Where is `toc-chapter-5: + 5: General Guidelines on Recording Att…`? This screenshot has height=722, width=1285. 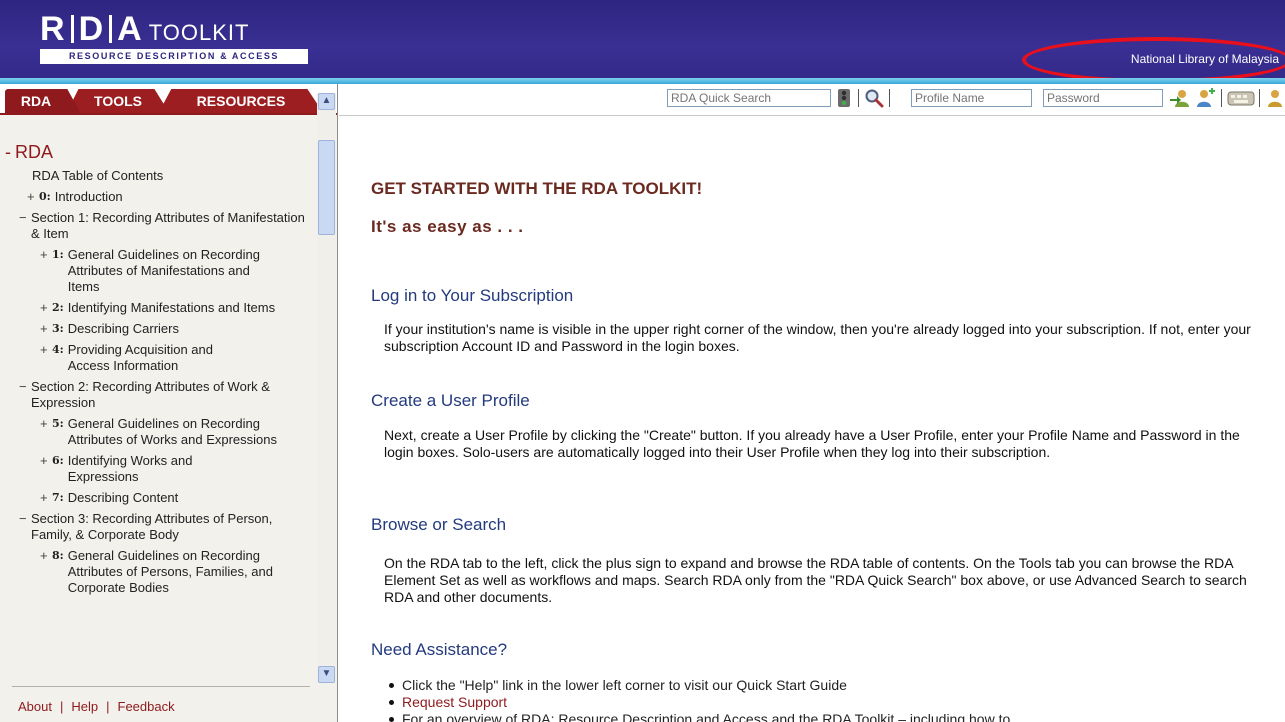 toc-chapter-5: + 5: General Guidelines on Recording Att… is located at coordinates (159, 432).